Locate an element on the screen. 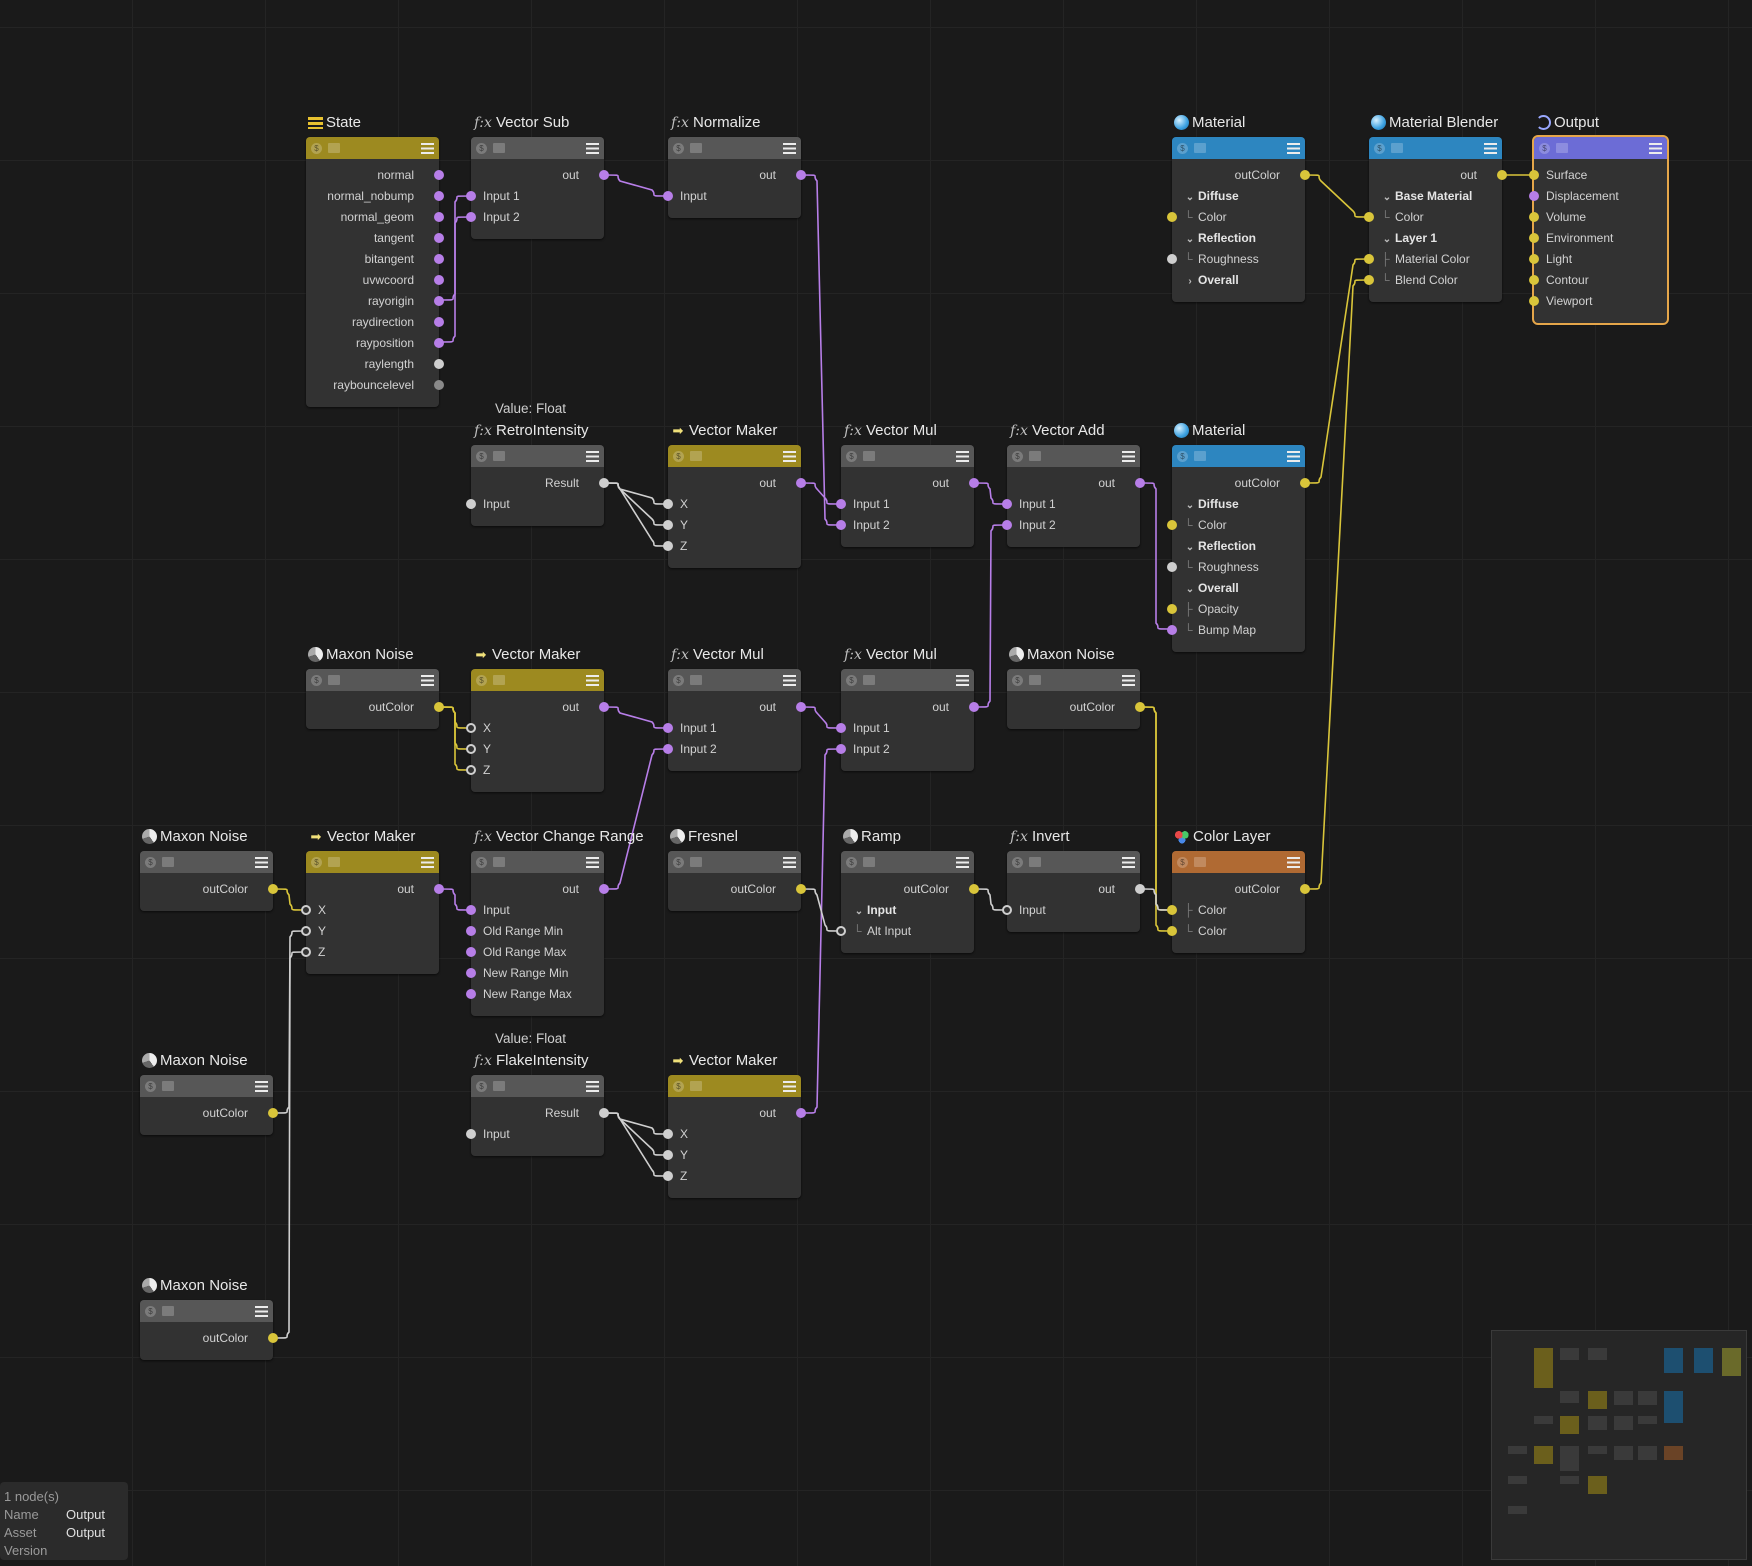  node-vector-mul-1: f:x Vector Mul $ out Input 1 Input 2 is located at coordinates (907, 484).